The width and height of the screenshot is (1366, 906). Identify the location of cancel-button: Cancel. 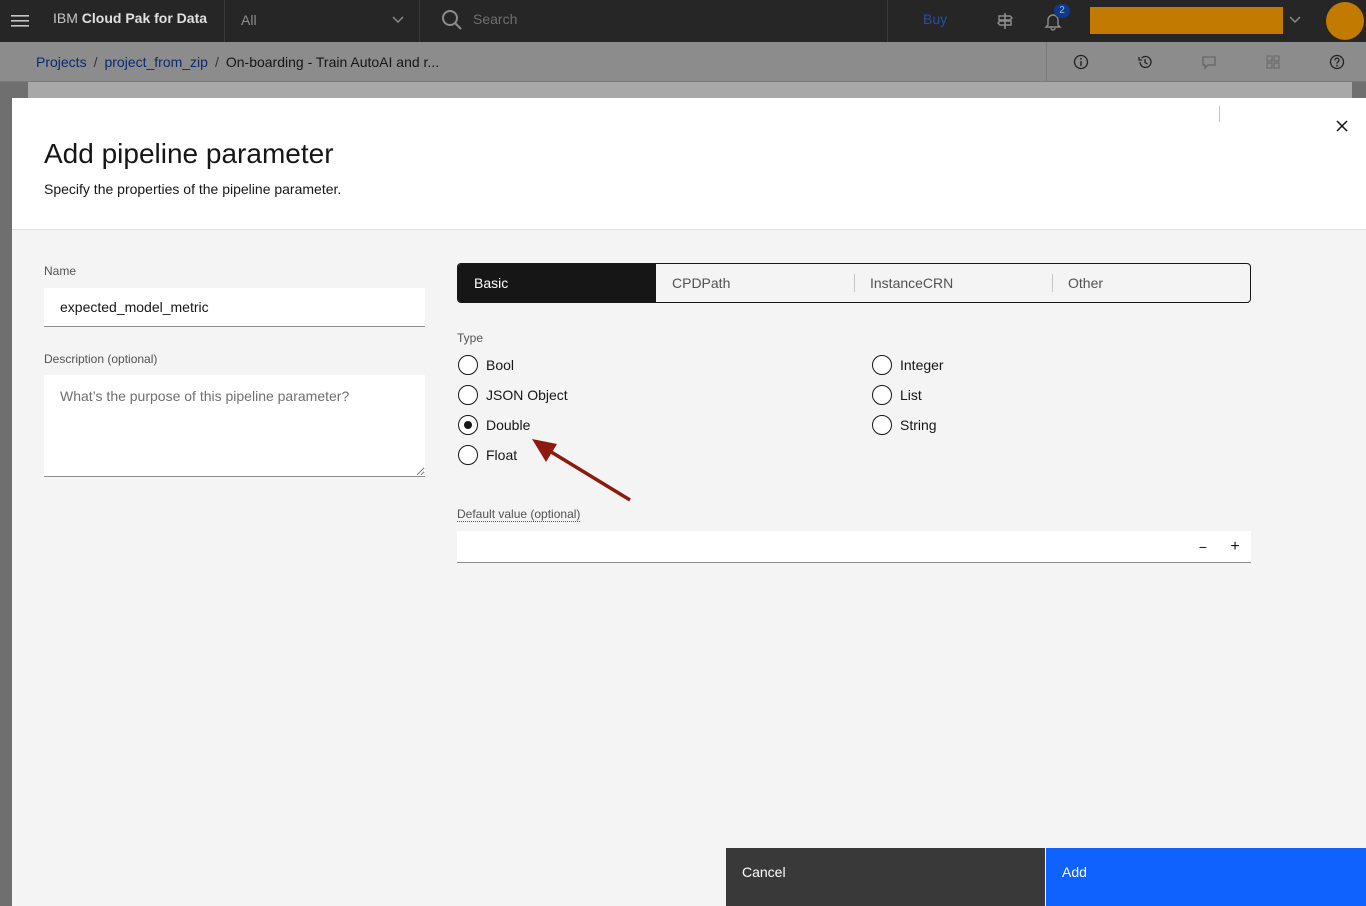
(885, 877).